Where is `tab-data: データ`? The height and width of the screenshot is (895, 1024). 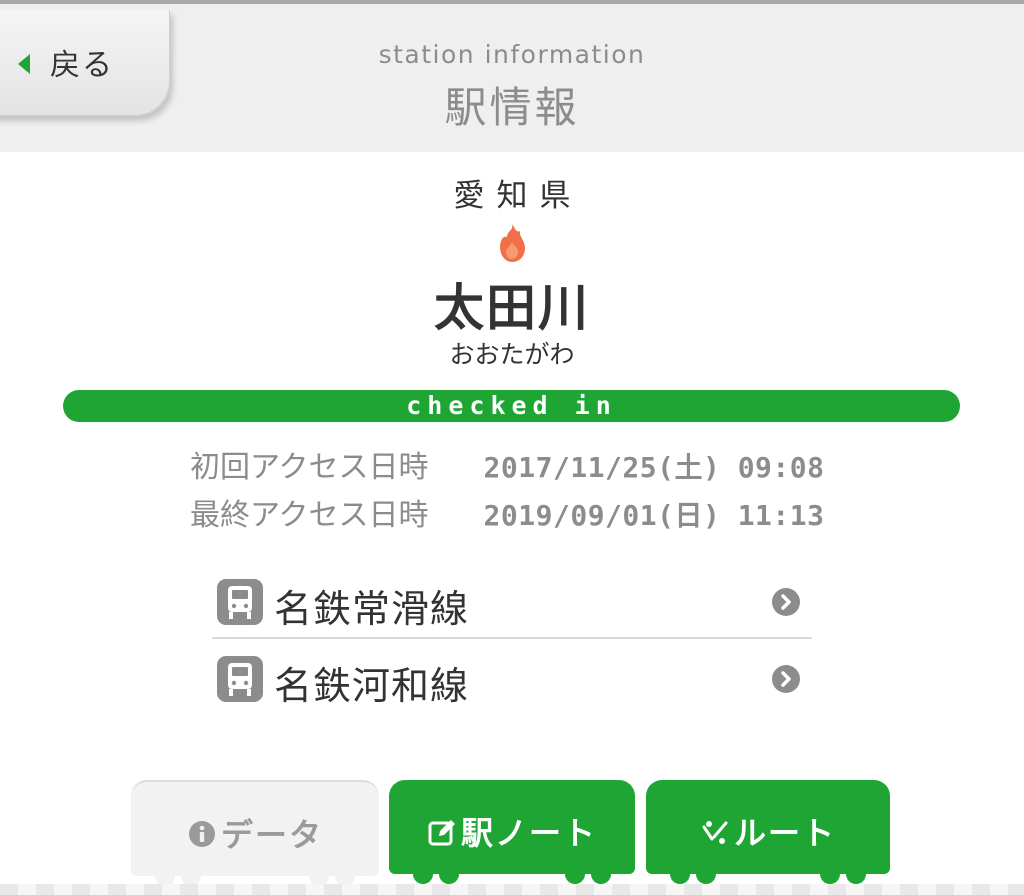 tab-data: データ is located at coordinates (255, 833).